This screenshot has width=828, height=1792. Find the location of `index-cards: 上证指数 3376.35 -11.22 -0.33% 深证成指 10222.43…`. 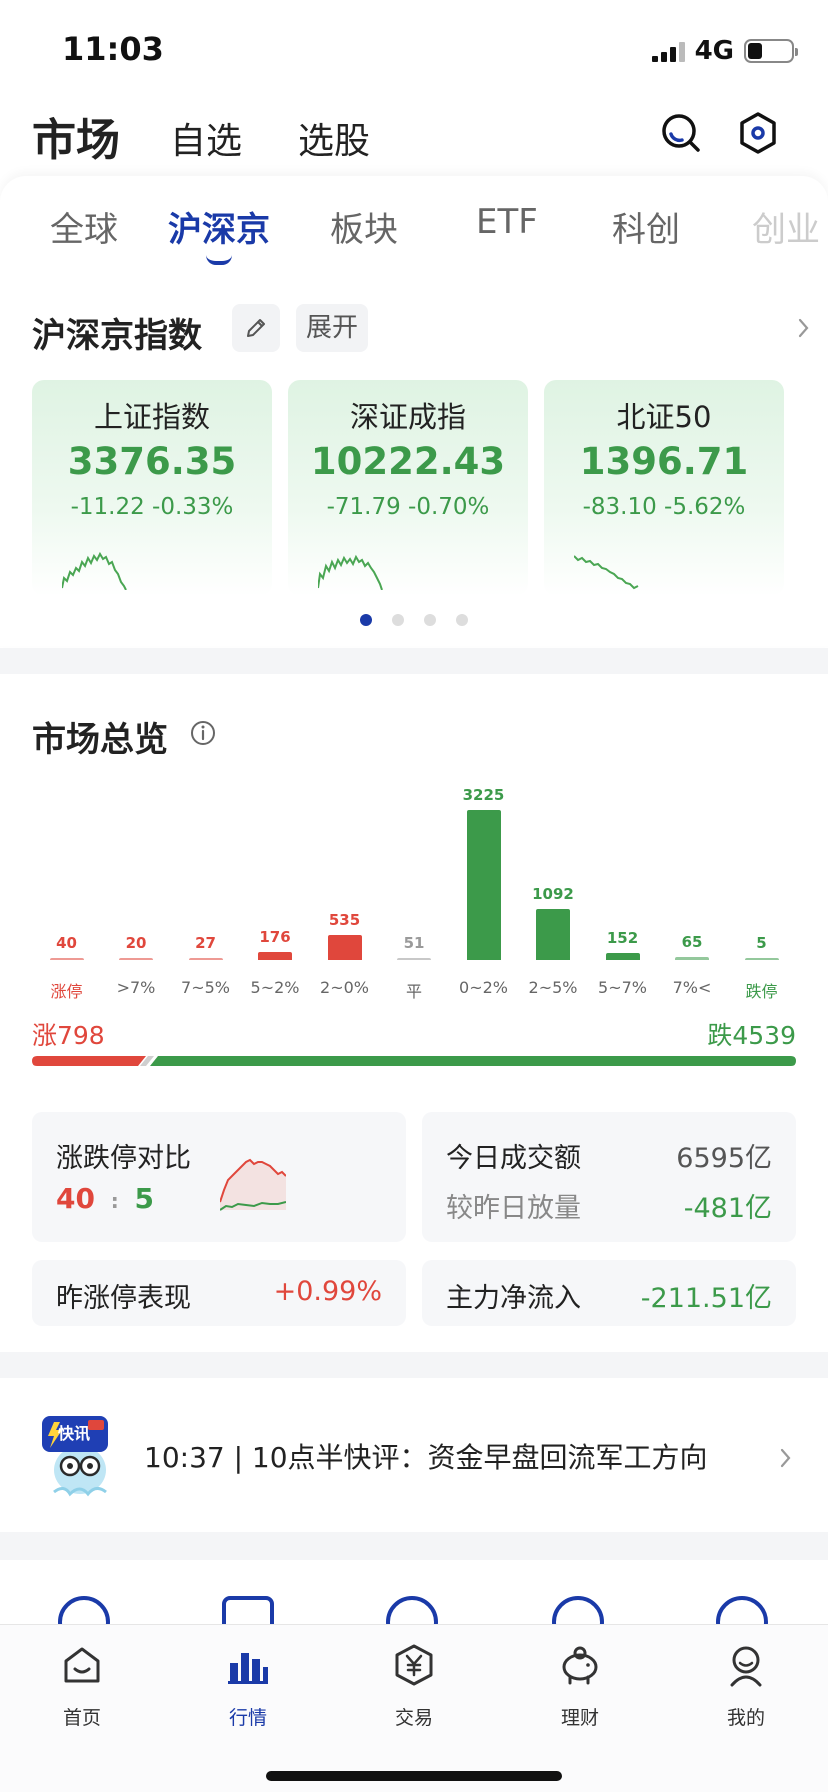

index-cards: 上证指数 3376.35 -11.22 -0.33% 深证成指 10222.43… is located at coordinates (430, 488).